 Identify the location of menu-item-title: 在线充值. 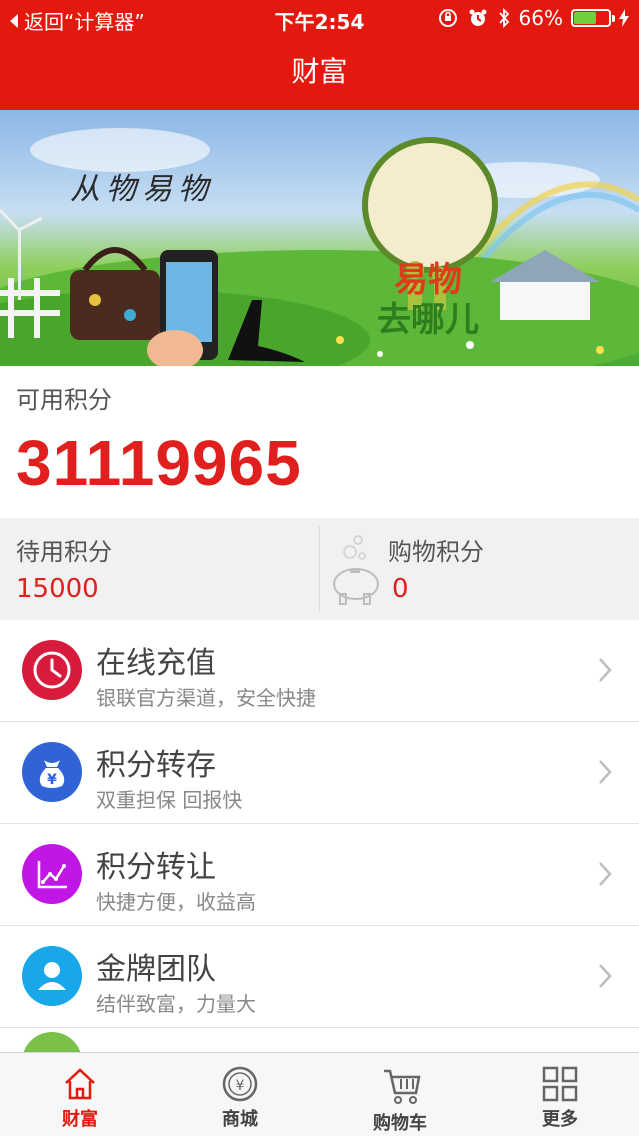
(156, 663).